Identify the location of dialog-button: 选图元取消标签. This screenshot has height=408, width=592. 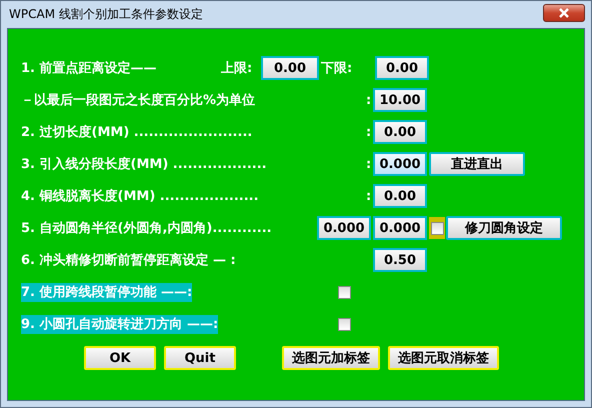
(443, 358).